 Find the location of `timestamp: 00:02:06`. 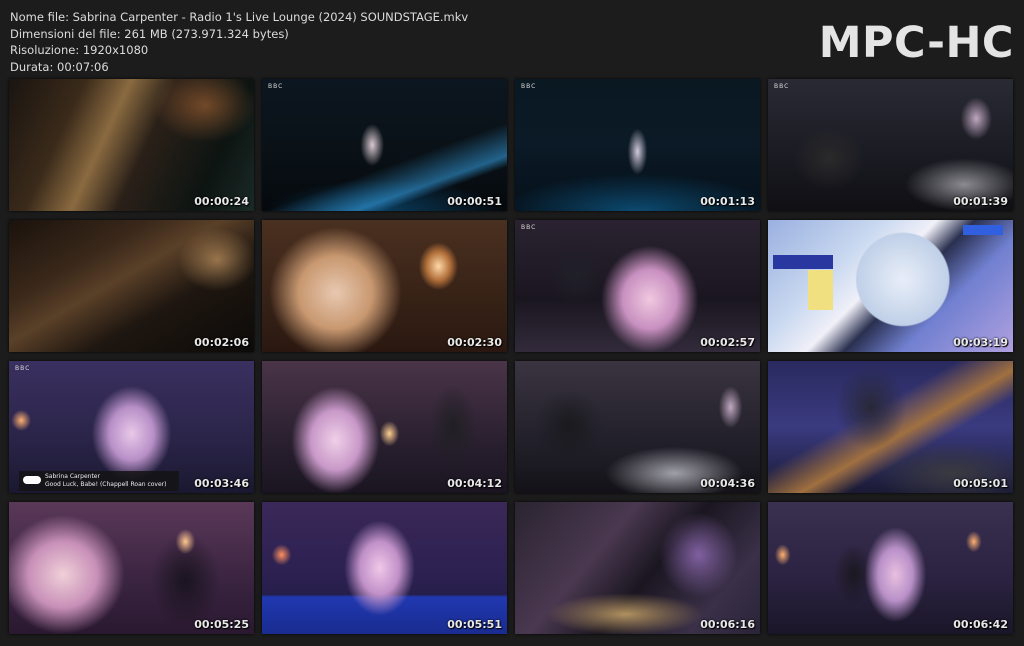

timestamp: 00:02:06 is located at coordinates (221, 342).